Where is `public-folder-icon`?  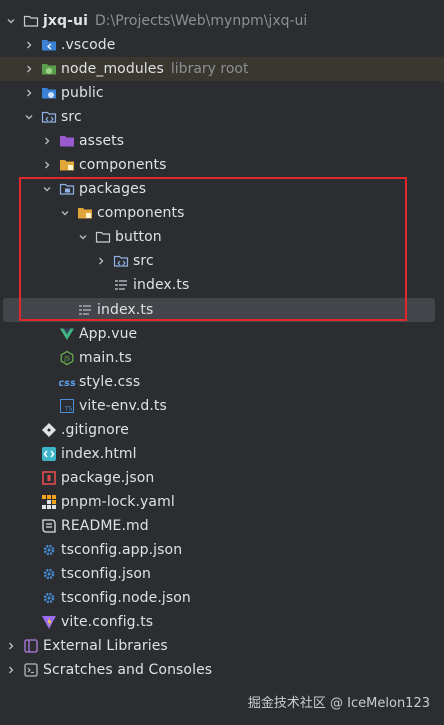
public-folder-icon is located at coordinates (49, 93).